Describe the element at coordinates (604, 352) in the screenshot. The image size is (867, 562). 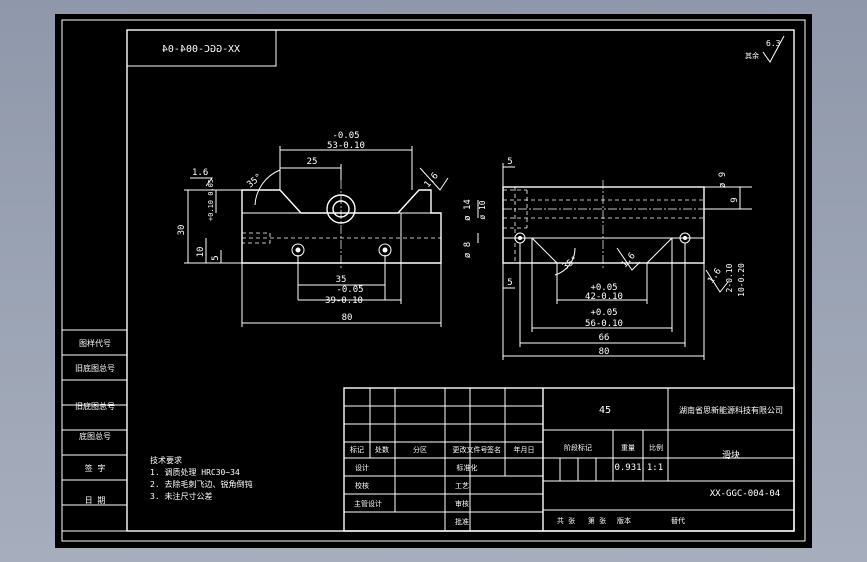
I see `side-dim-80: 80` at that location.